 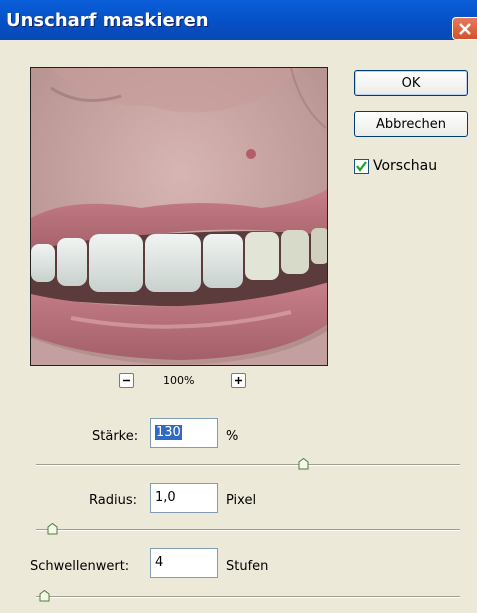 I want to click on strength-label: Stärke:, so click(x=115, y=436).